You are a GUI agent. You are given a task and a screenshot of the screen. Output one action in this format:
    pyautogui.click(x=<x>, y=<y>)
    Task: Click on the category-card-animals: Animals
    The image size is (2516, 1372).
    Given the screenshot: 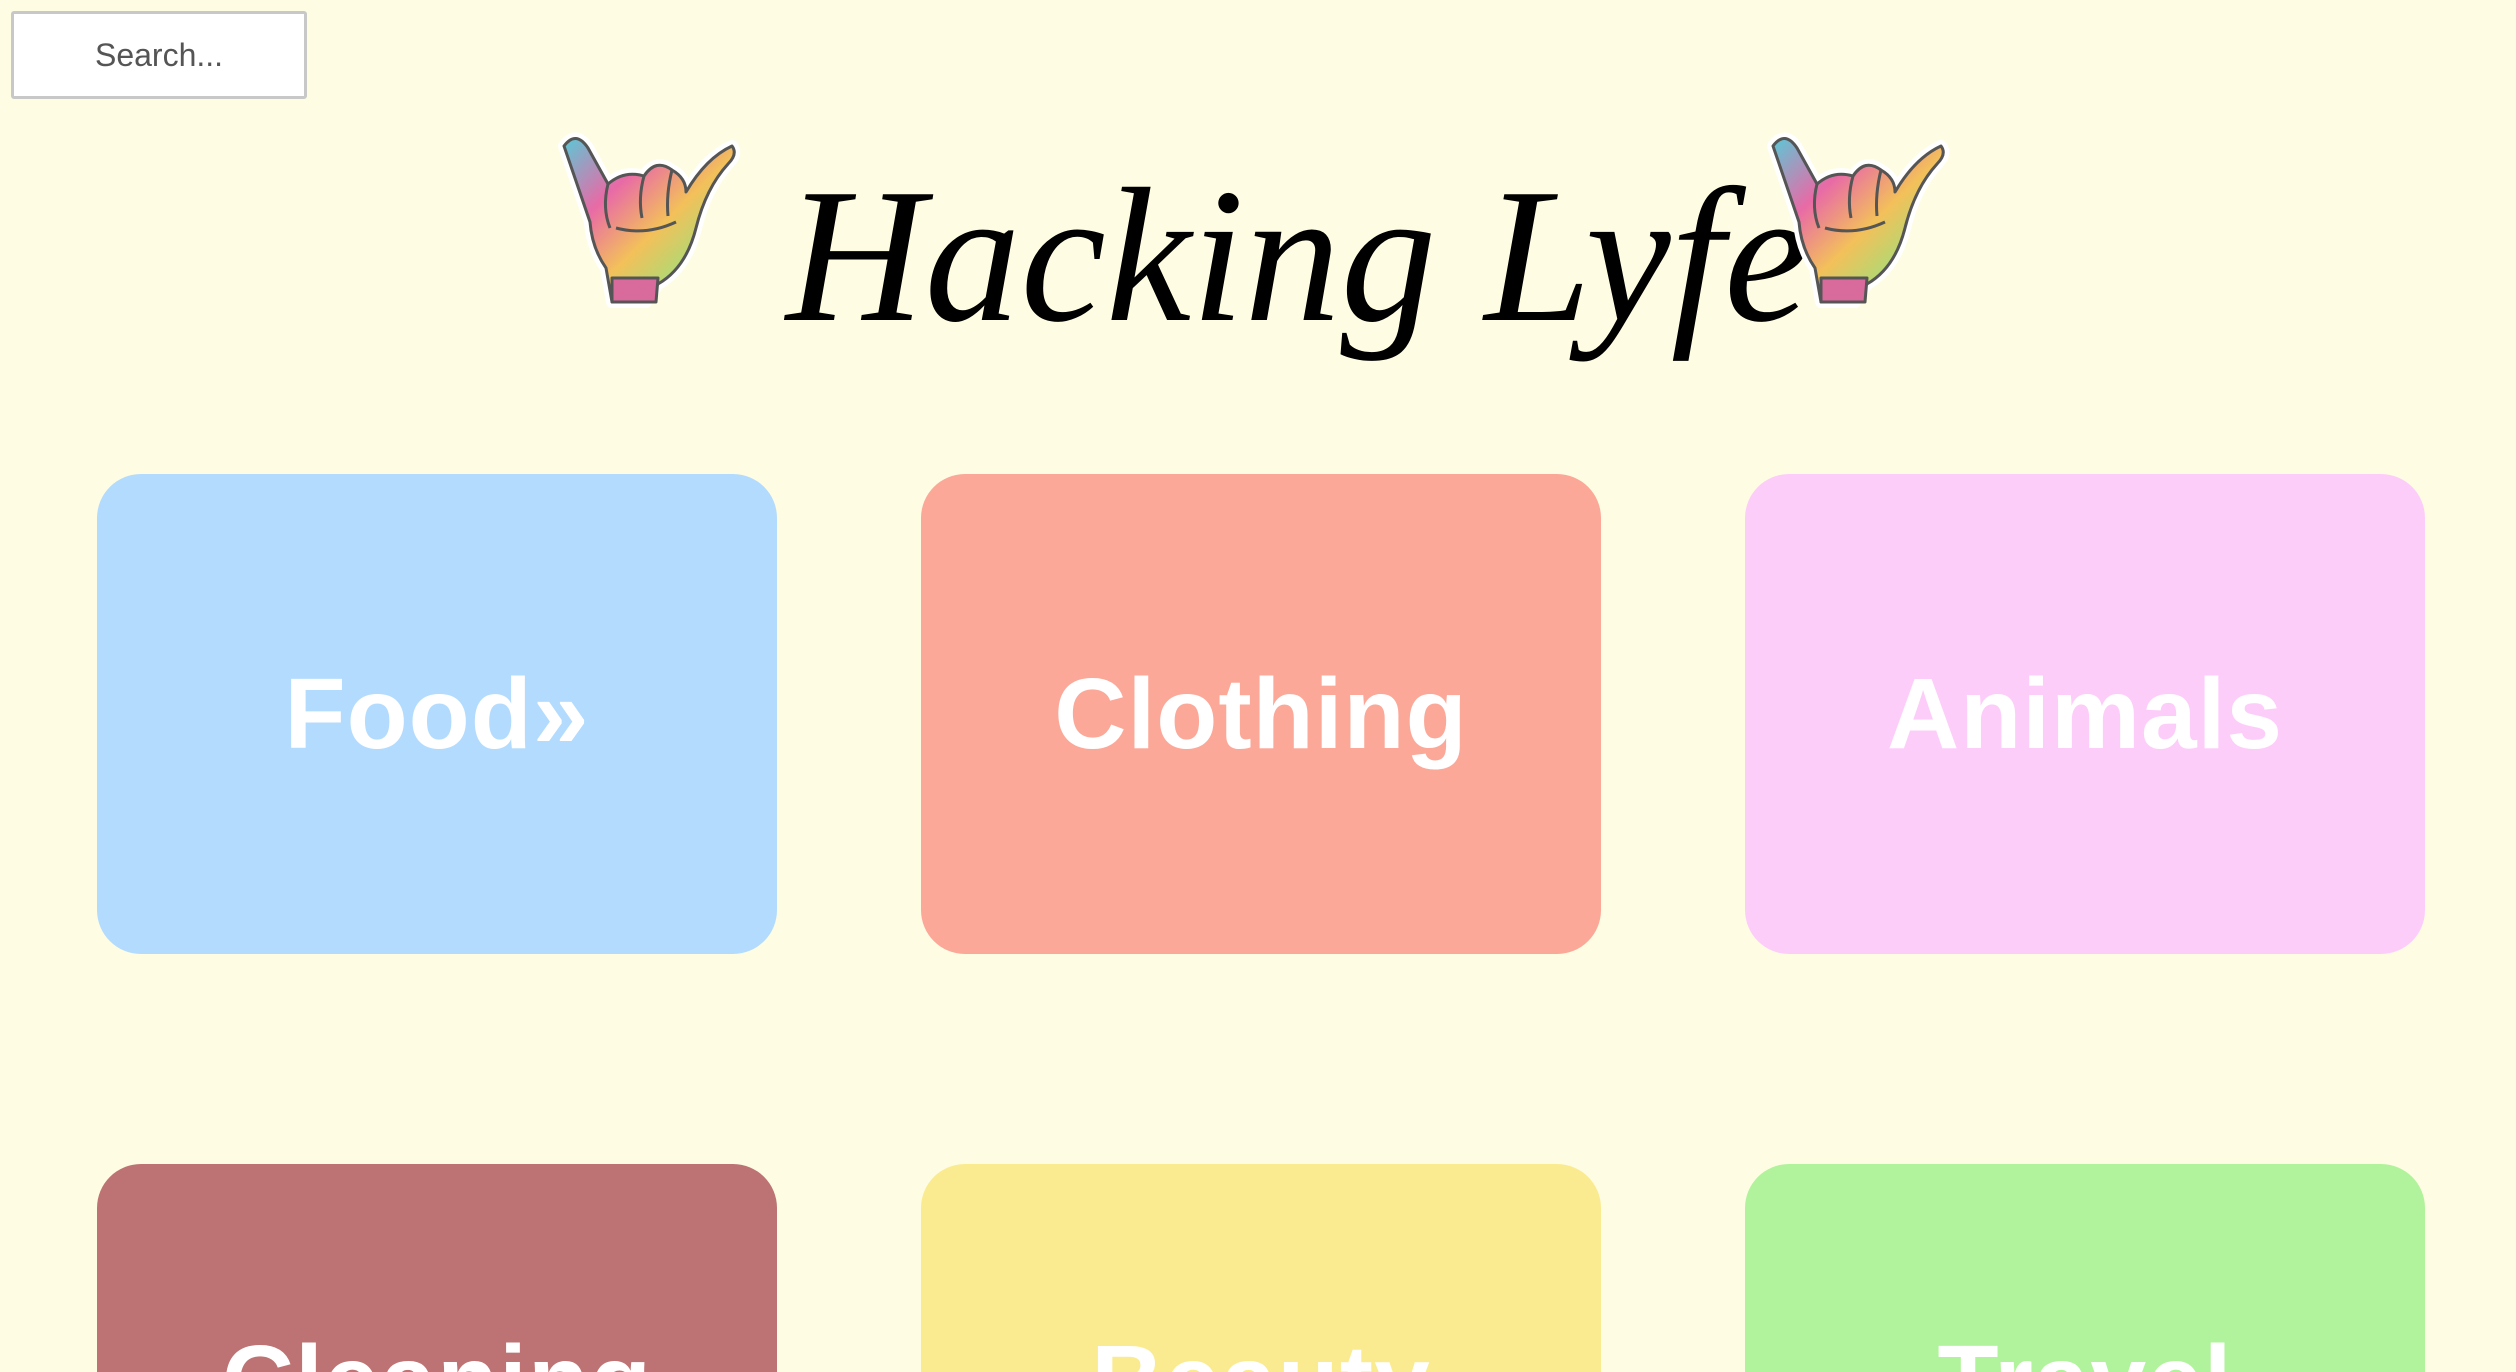 What is the action you would take?
    pyautogui.click(x=2085, y=714)
    